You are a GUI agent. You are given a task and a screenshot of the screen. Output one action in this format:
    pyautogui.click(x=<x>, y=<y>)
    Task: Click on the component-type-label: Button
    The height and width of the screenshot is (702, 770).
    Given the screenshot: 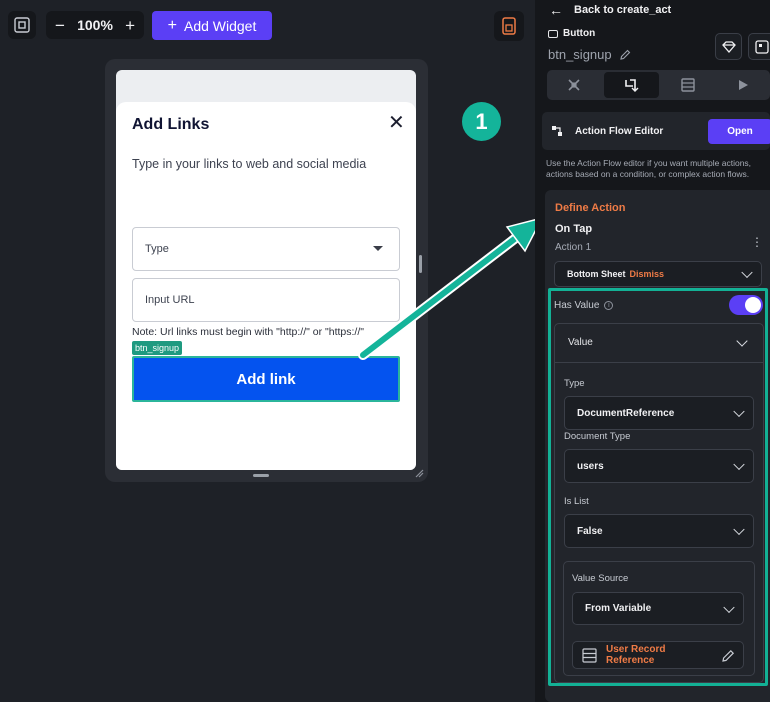 What is the action you would take?
    pyautogui.click(x=579, y=33)
    